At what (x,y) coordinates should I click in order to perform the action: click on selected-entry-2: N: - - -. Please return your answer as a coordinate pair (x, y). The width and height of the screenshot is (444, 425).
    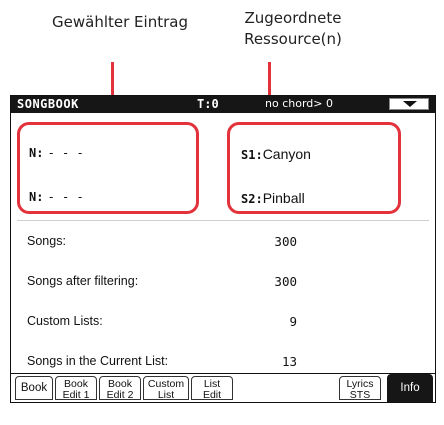
    Looking at the image, I should click on (56, 197).